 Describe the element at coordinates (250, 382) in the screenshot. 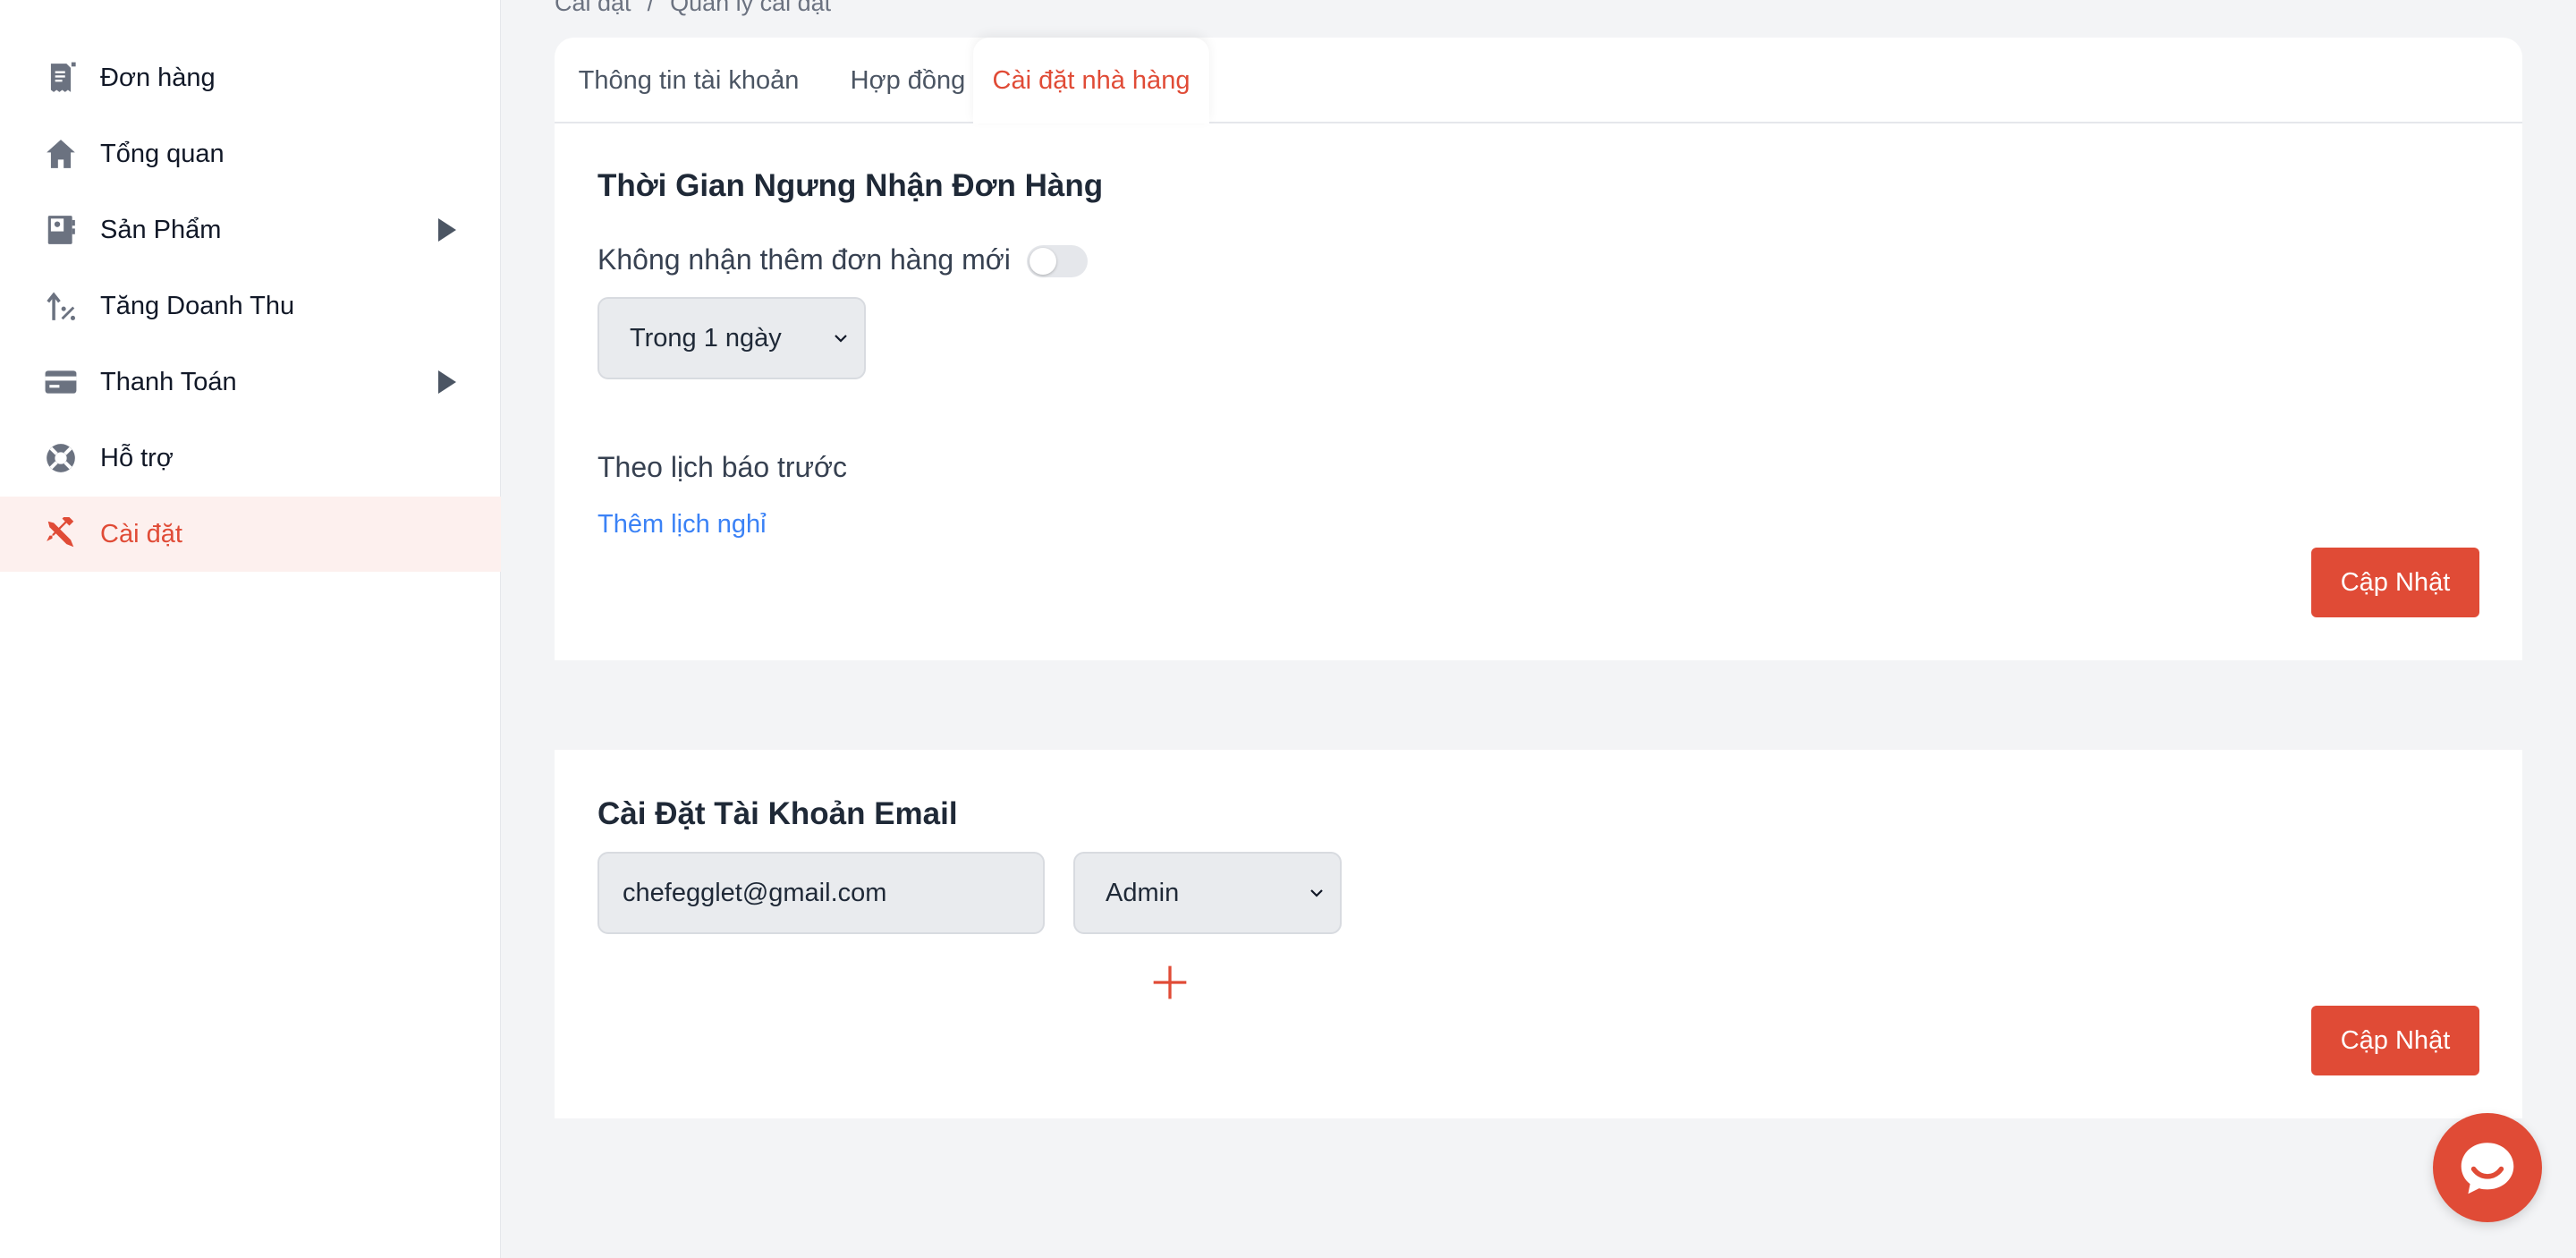

I see `sidebar-item-payment: Thanh Toán` at that location.